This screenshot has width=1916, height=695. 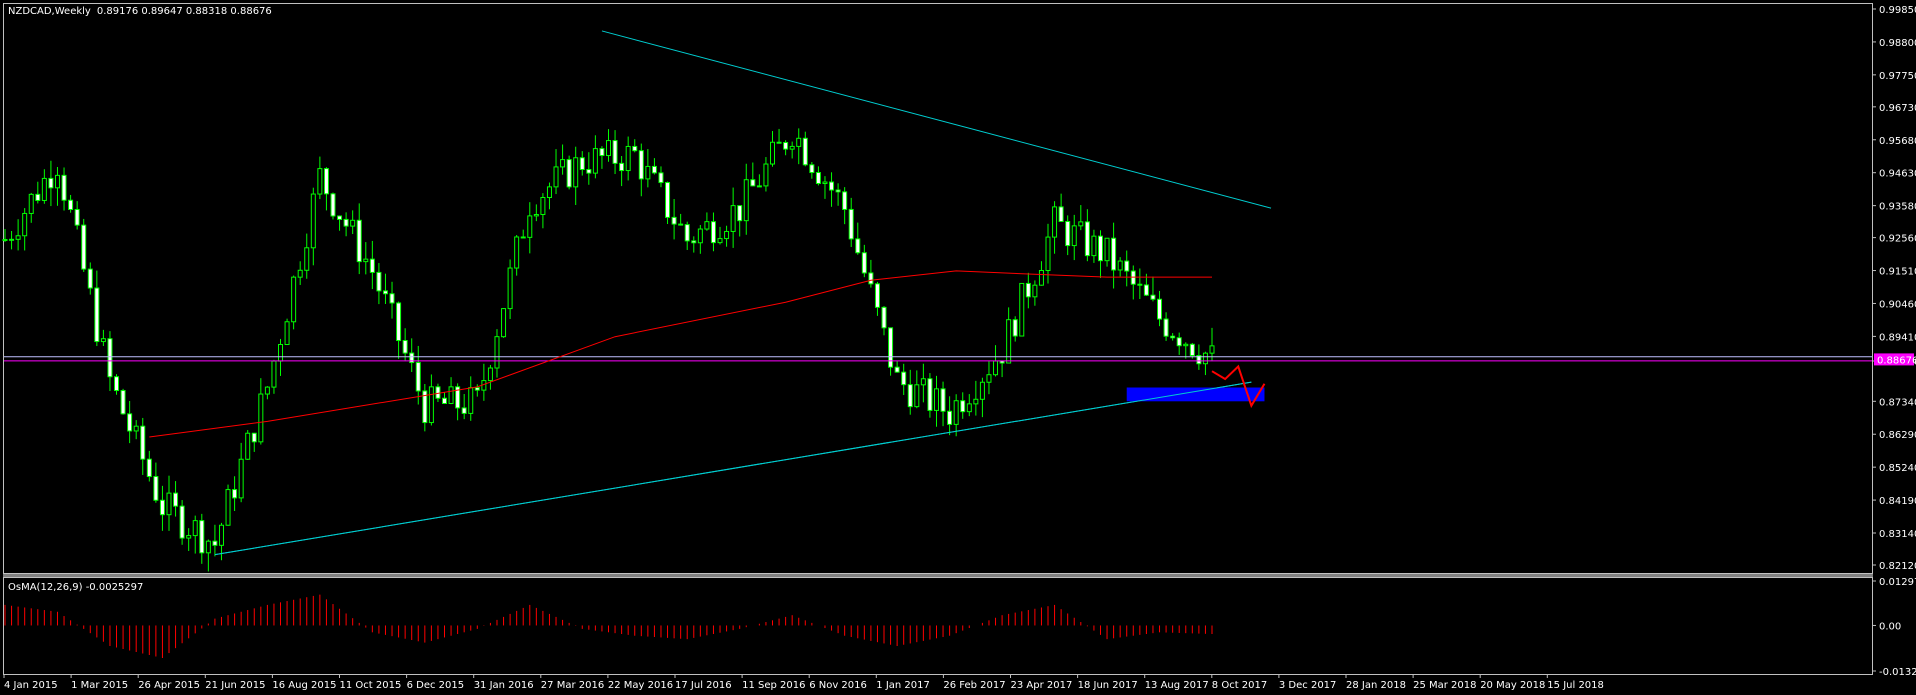 I want to click on price-label: 0.95680, so click(x=1897, y=141).